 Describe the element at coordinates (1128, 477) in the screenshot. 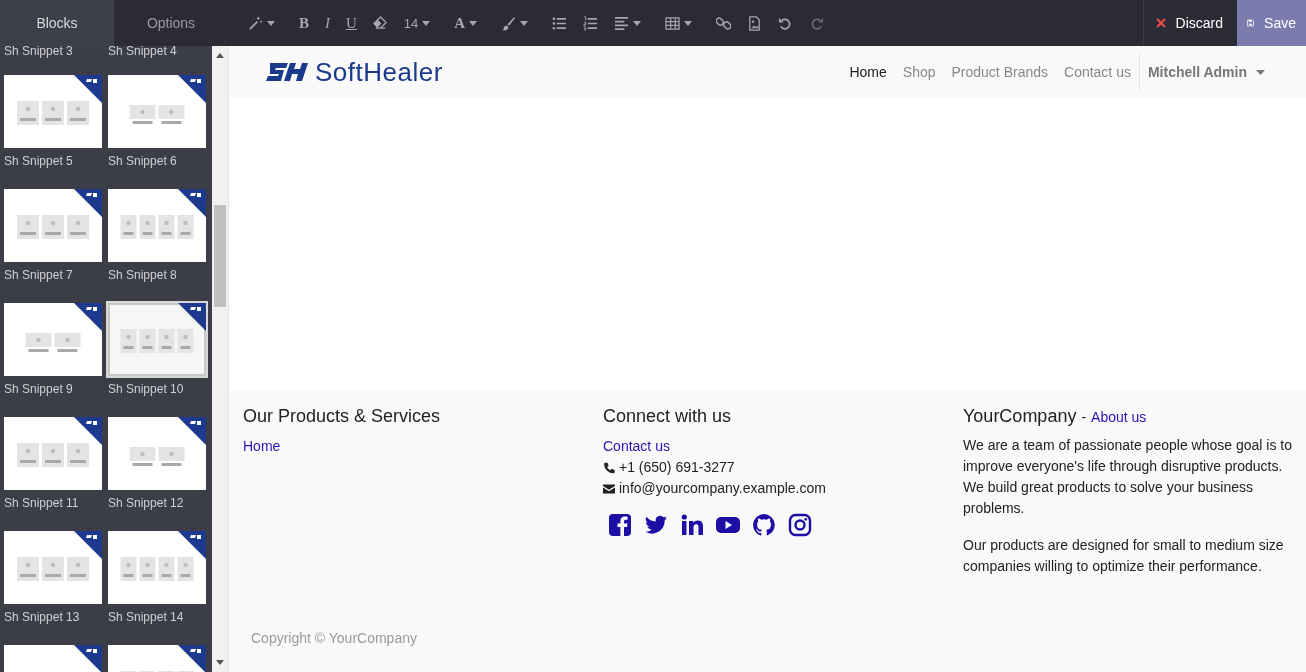

I see `about-paragraph: We are a team of passionate people whose goal is to improve everyone's life through disruptive products. We build great products to solve your business problems.` at that location.